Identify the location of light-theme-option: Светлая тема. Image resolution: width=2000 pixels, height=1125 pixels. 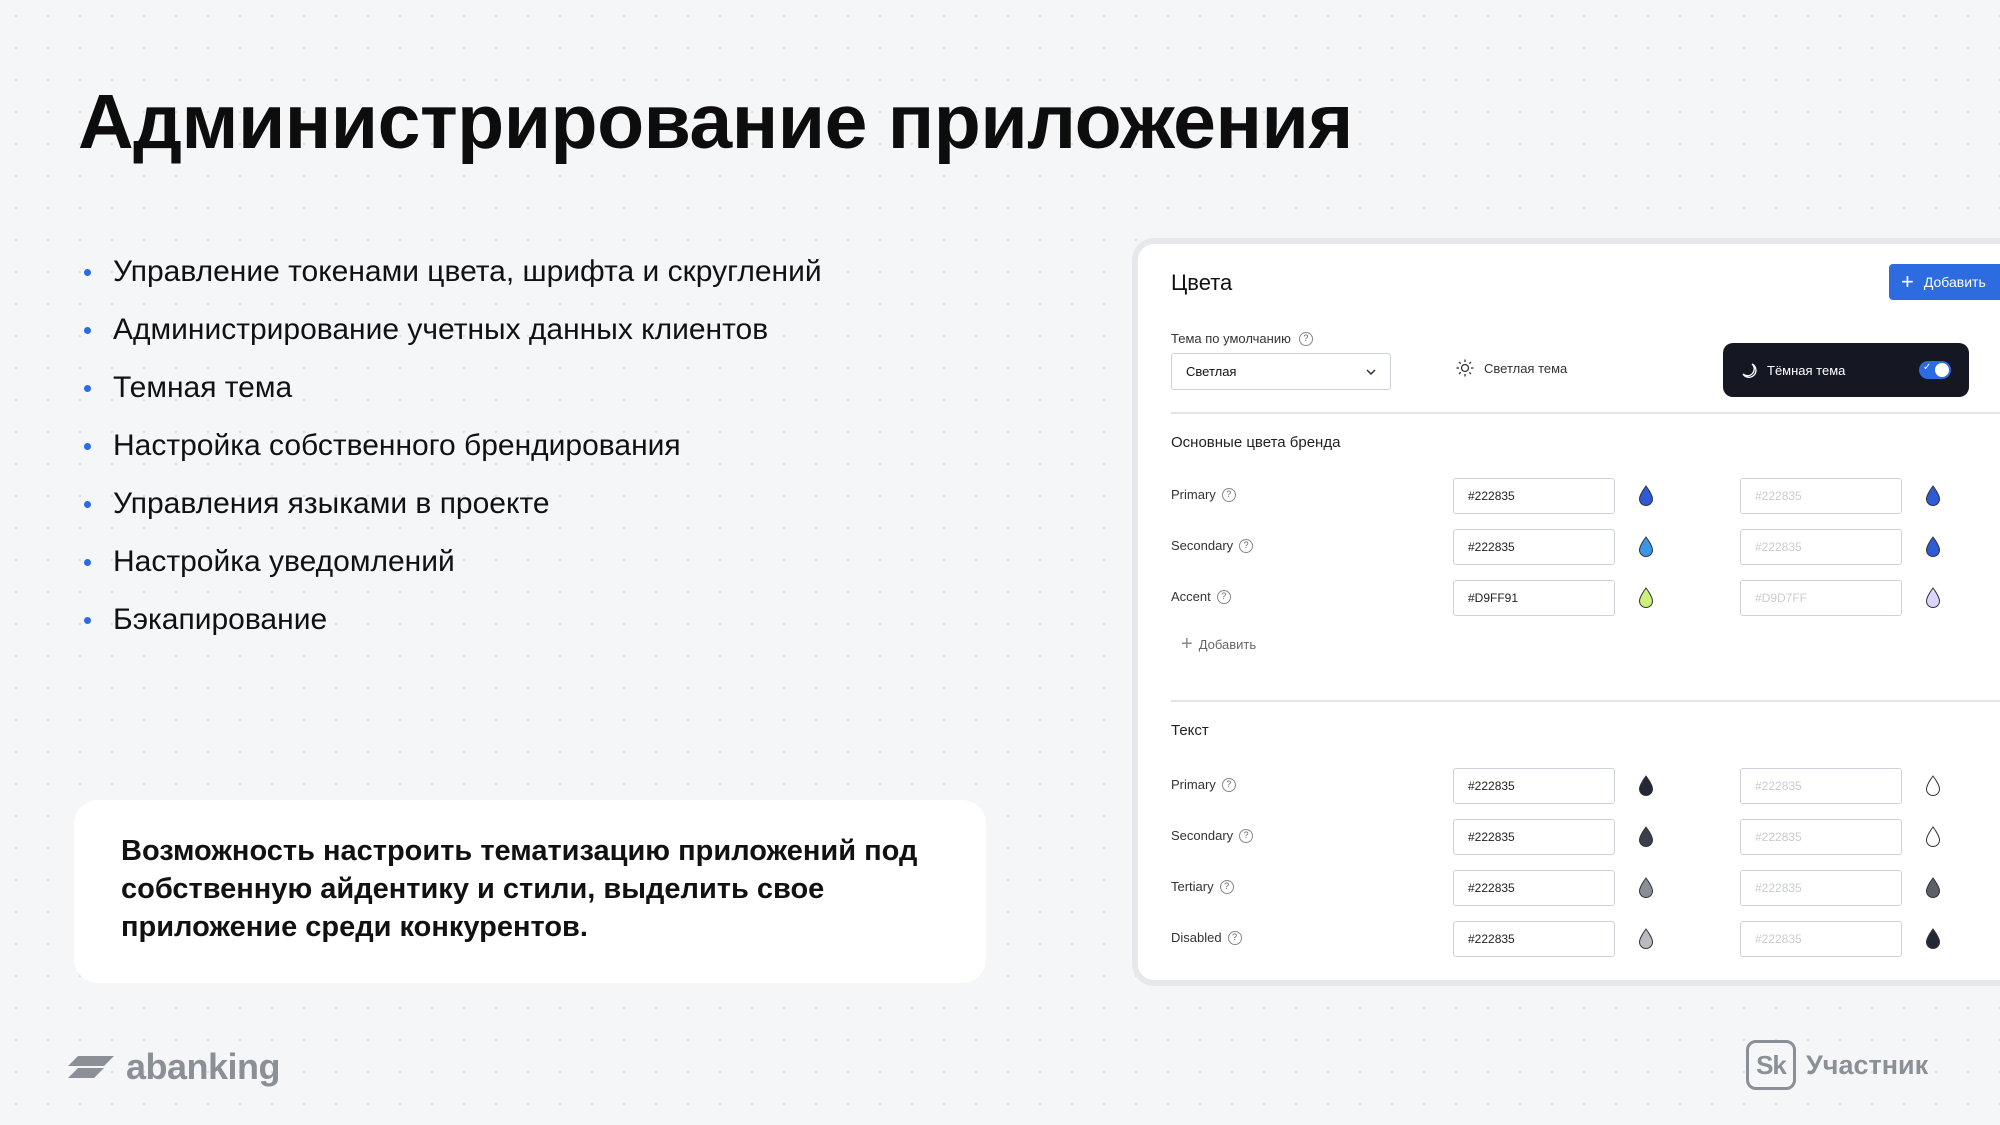
(1511, 368).